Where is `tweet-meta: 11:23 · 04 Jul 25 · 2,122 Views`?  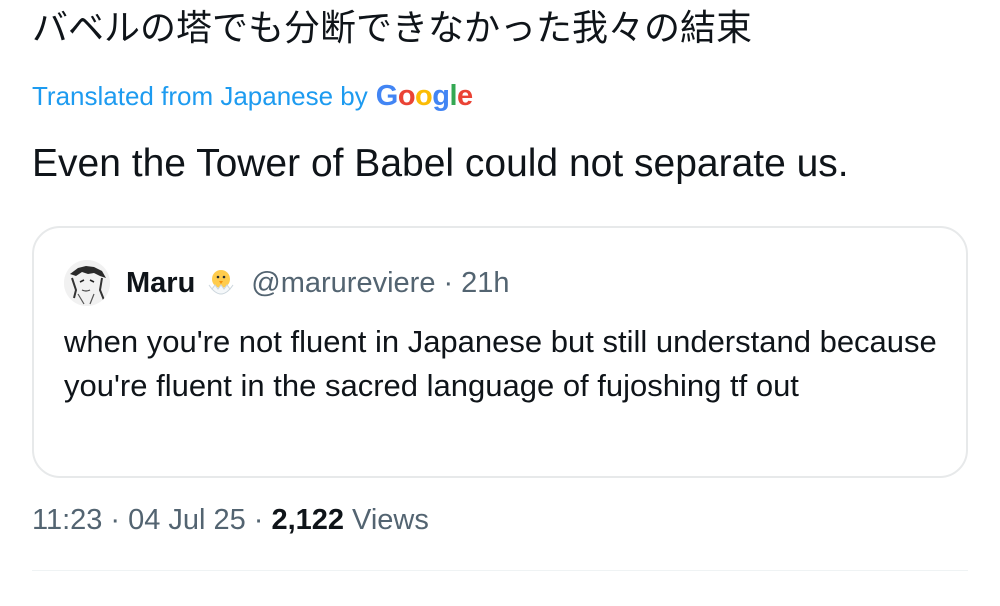
tweet-meta: 11:23 · 04 Jul 25 · 2,122 Views is located at coordinates (230, 520).